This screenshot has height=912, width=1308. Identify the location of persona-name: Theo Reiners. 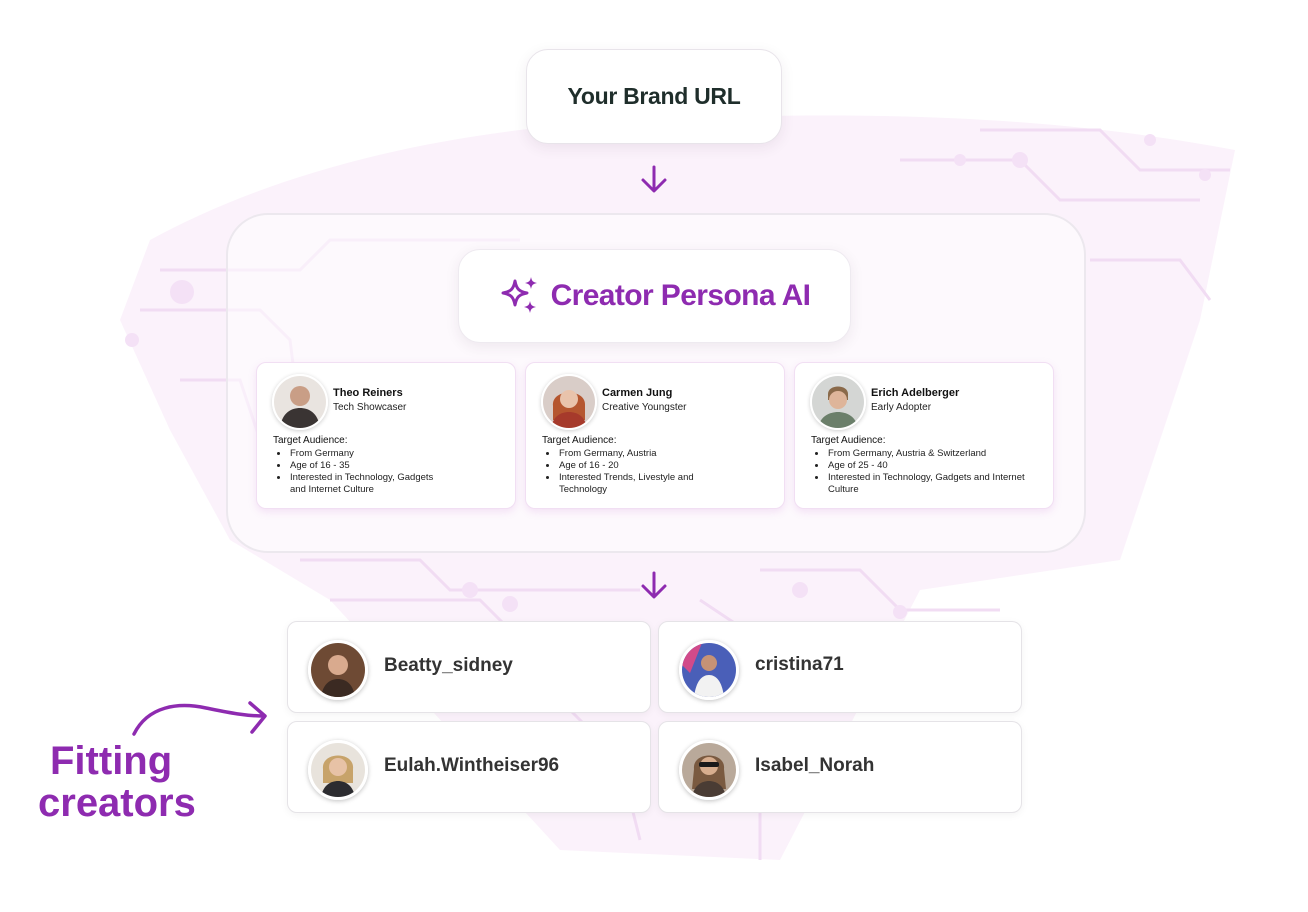
(368, 393).